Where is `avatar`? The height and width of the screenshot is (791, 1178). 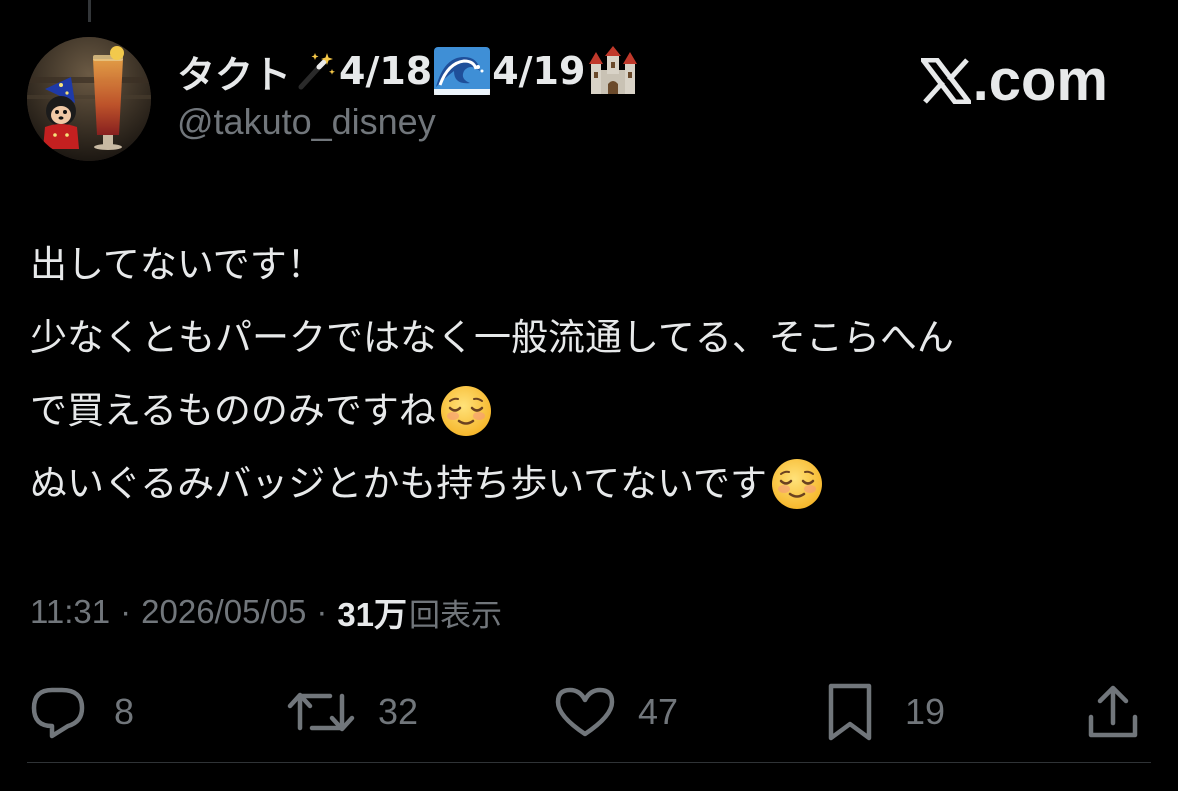
avatar is located at coordinates (89, 99).